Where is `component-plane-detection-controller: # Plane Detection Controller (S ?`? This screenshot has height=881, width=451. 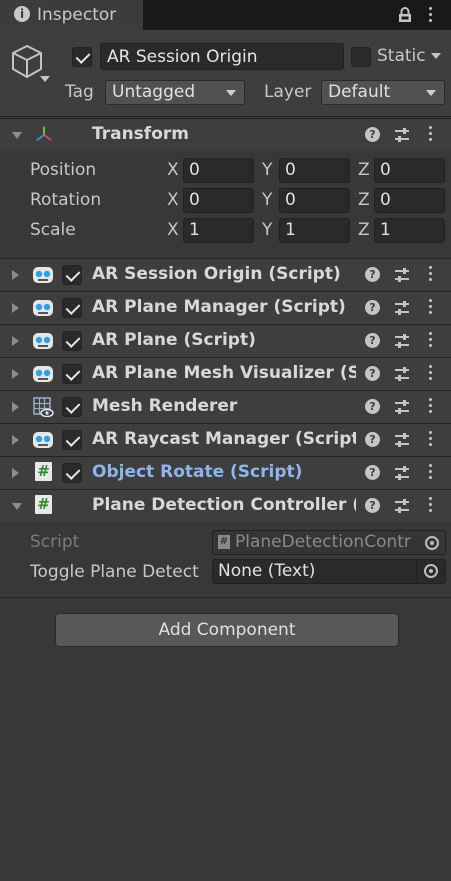
component-plane-detection-controller: # Plane Detection Controller (S ? is located at coordinates (225, 505).